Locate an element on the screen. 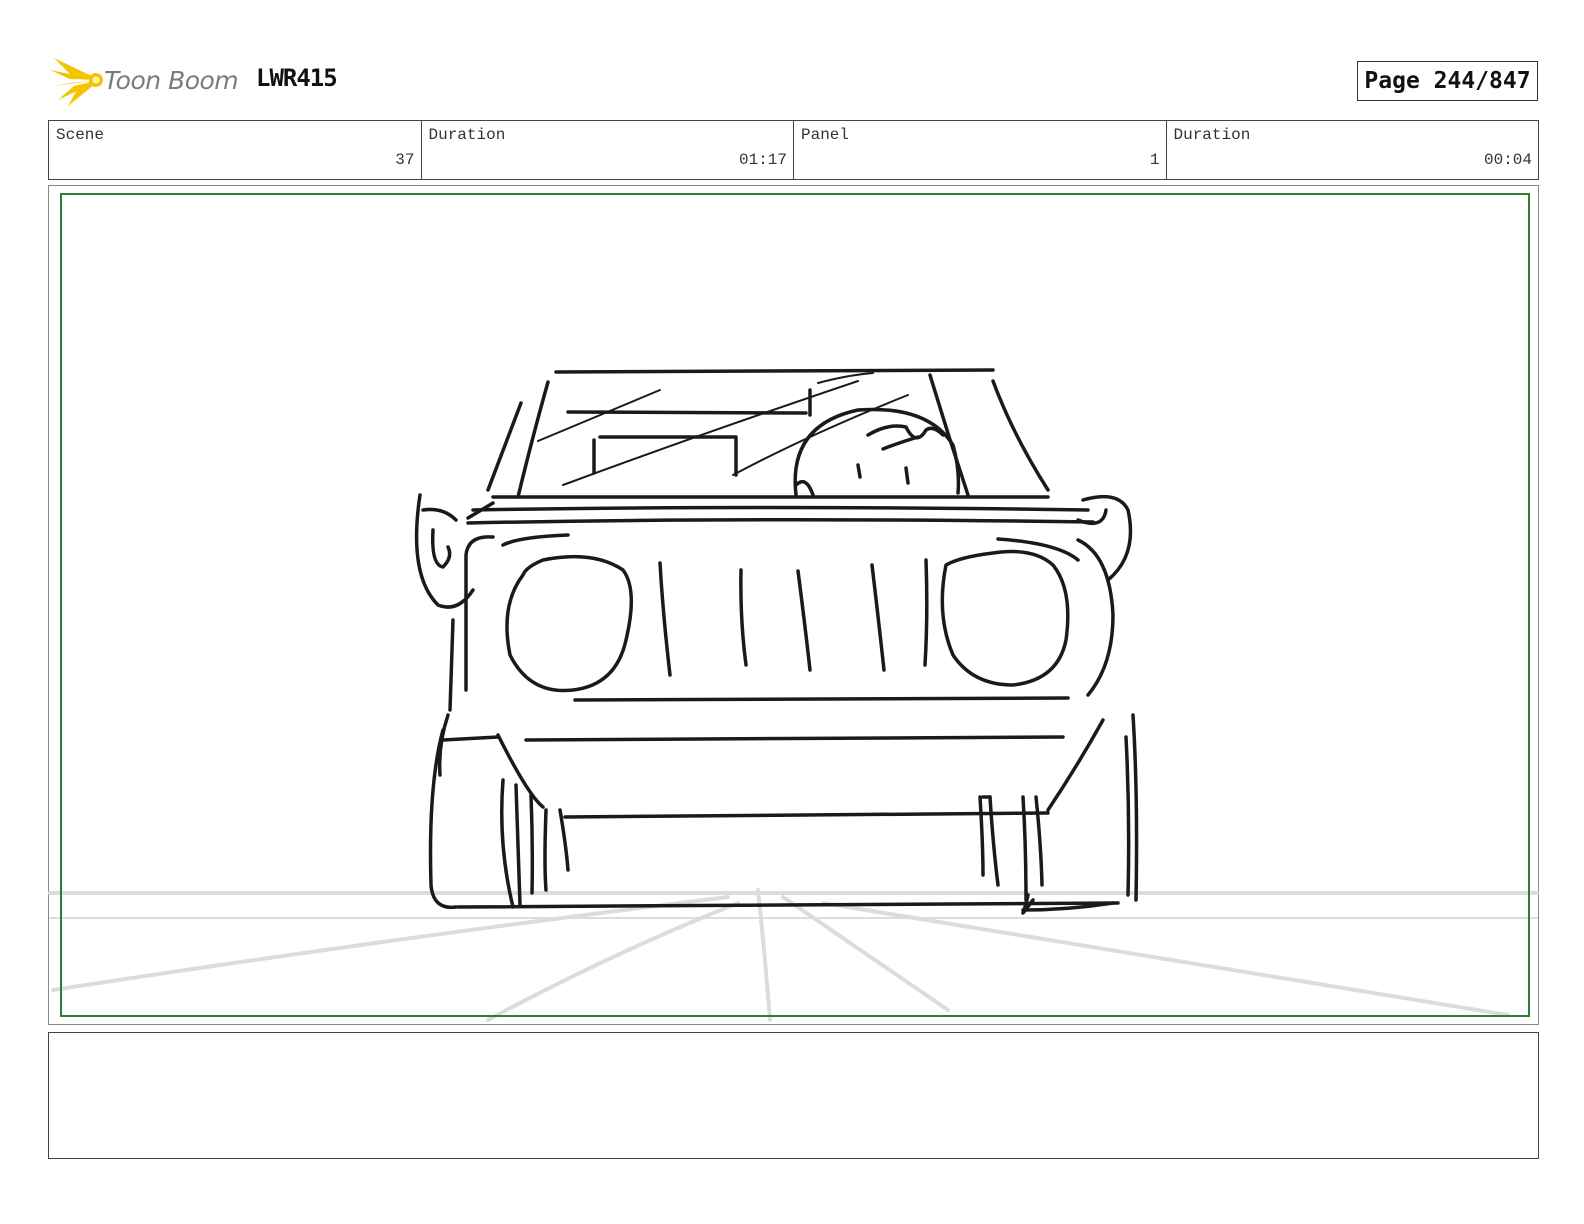 The image size is (1584, 1224). scene-label: Scene is located at coordinates (80, 135).